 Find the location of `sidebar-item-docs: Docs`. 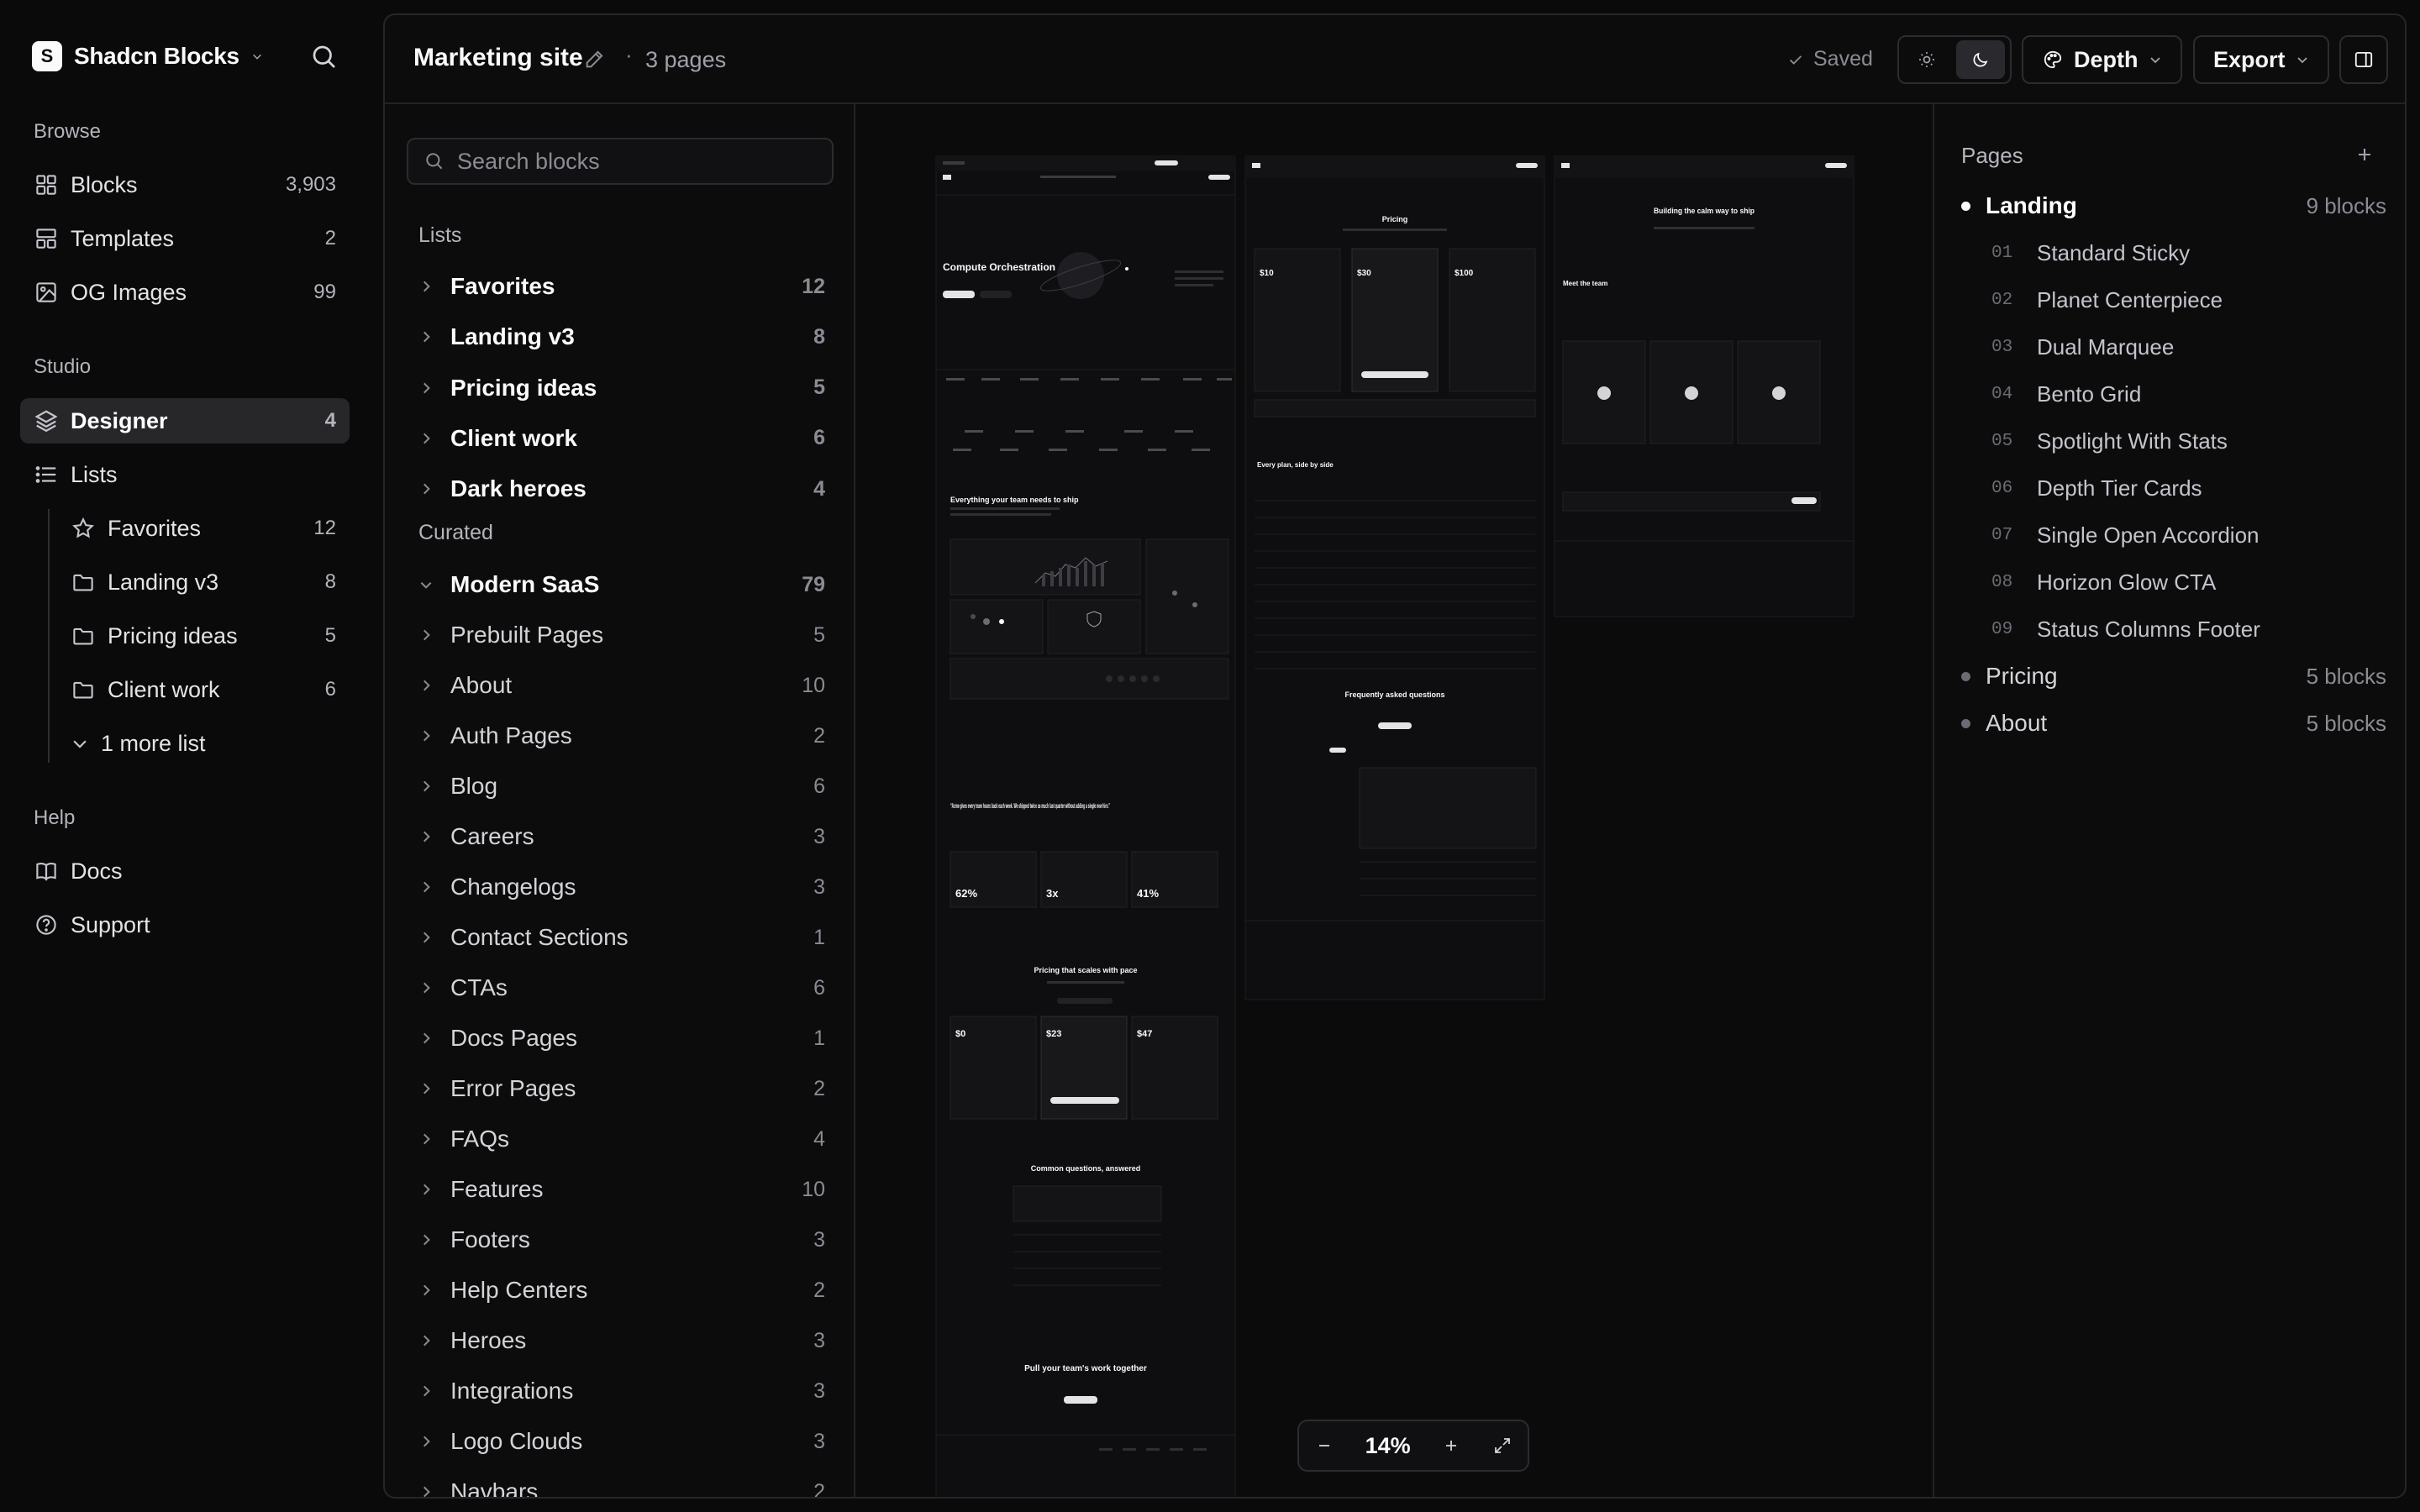

sidebar-item-docs: Docs is located at coordinates (185, 871).